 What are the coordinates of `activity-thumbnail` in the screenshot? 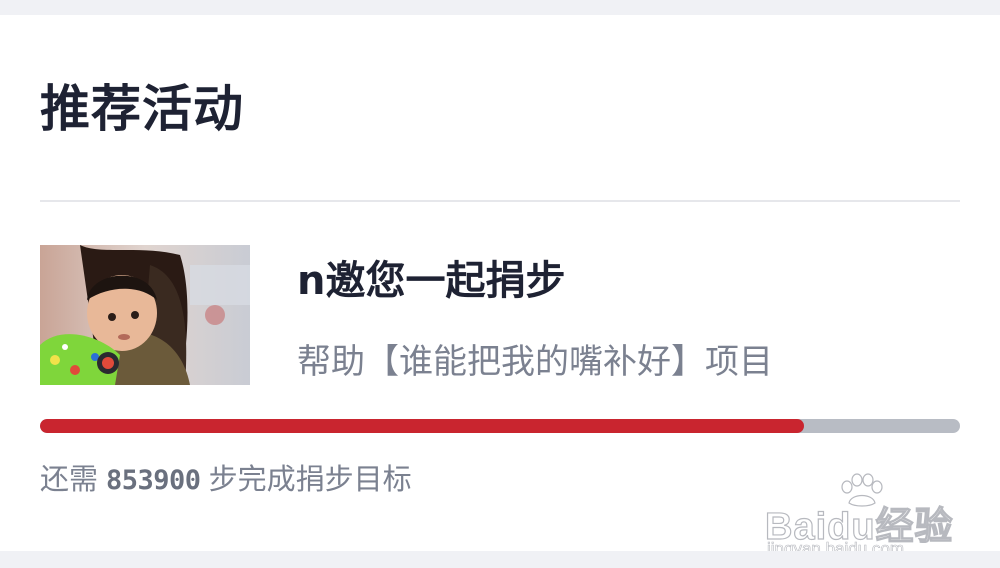 It's located at (145, 315).